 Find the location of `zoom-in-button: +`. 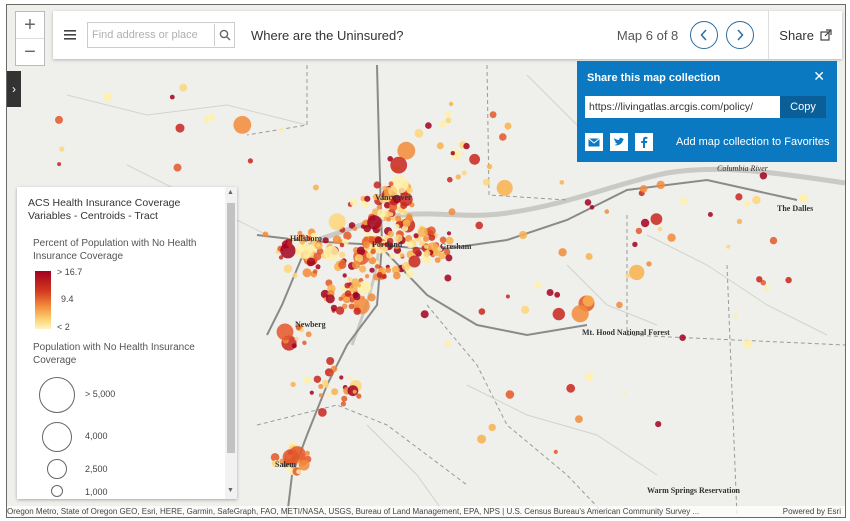

zoom-in-button: + is located at coordinates (30, 25).